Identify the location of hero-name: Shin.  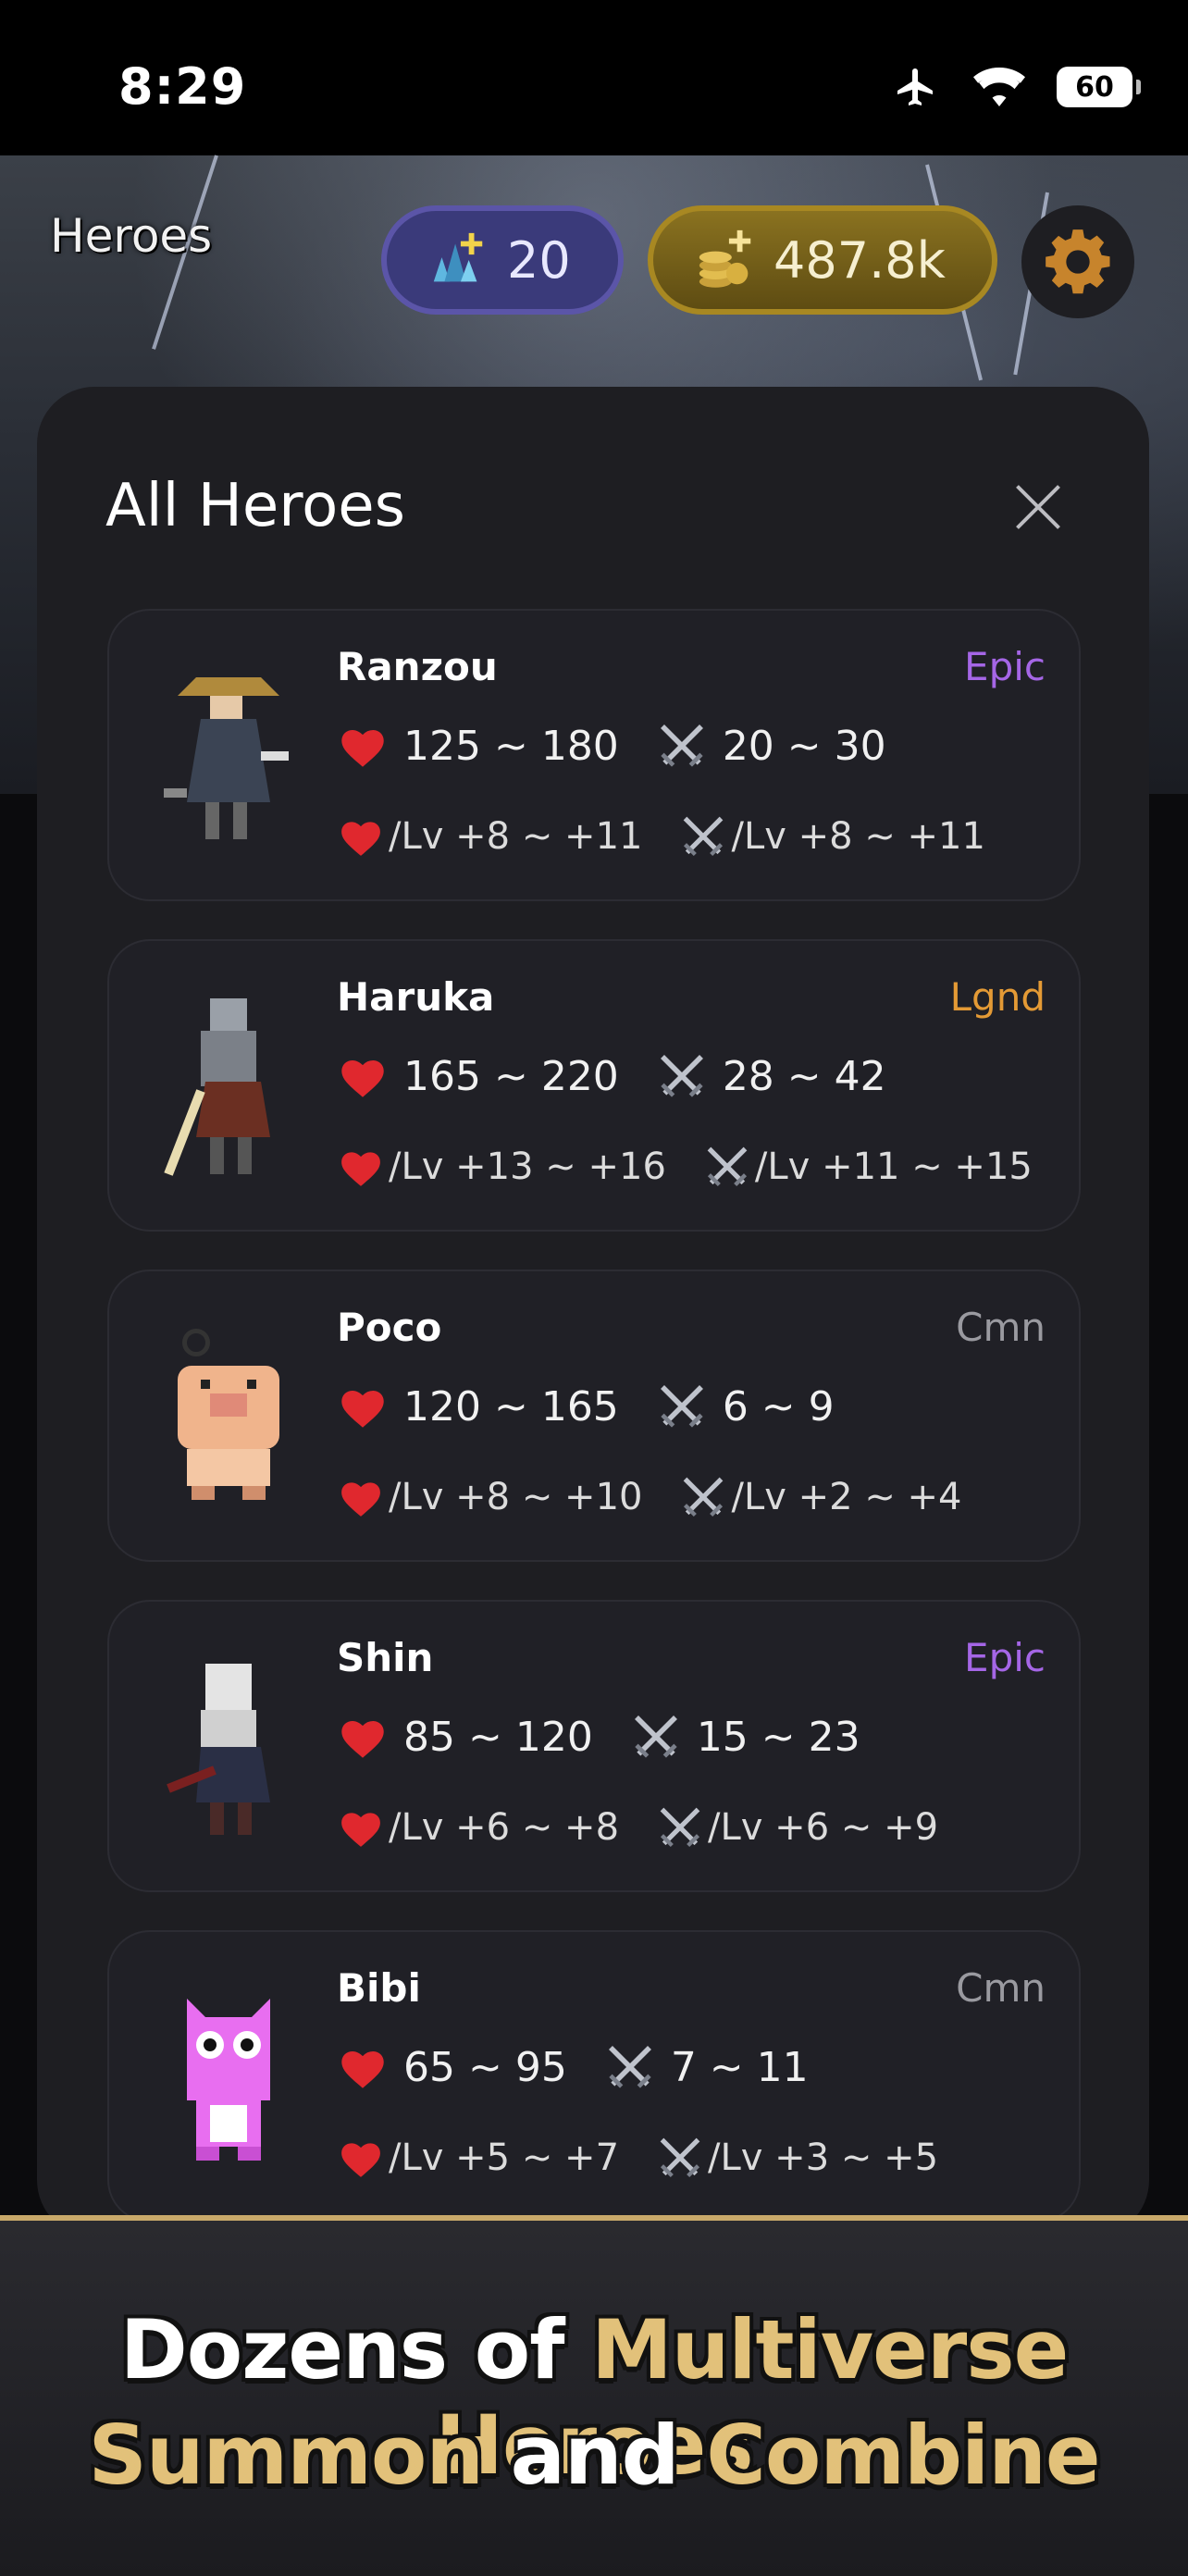
(385, 1658).